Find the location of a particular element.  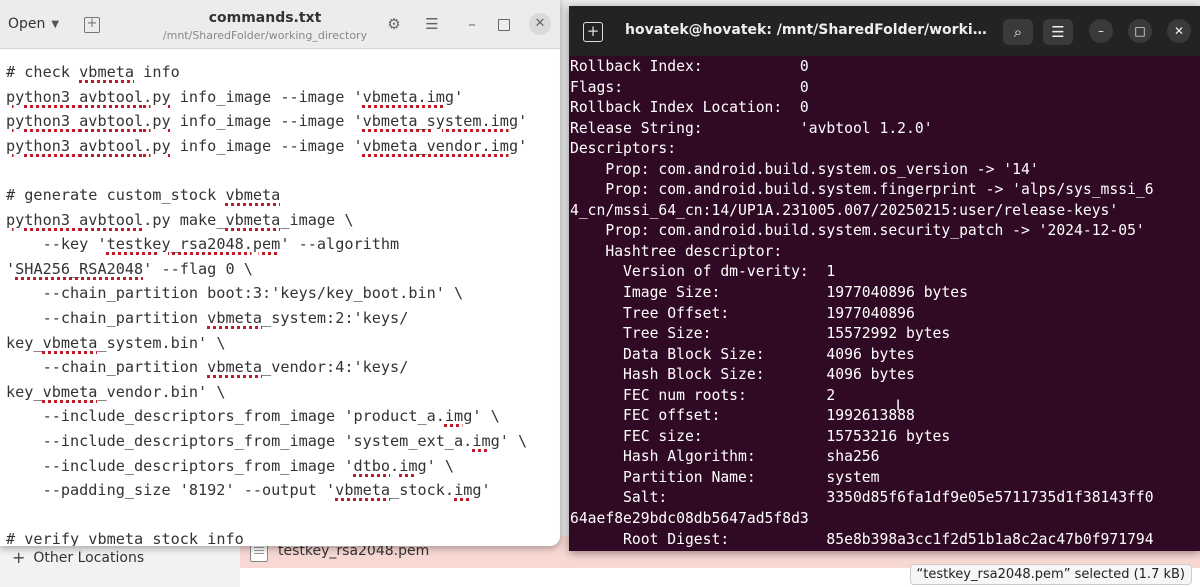

terminal-line: Tree Size: 15572992 bytes is located at coordinates (760, 334).